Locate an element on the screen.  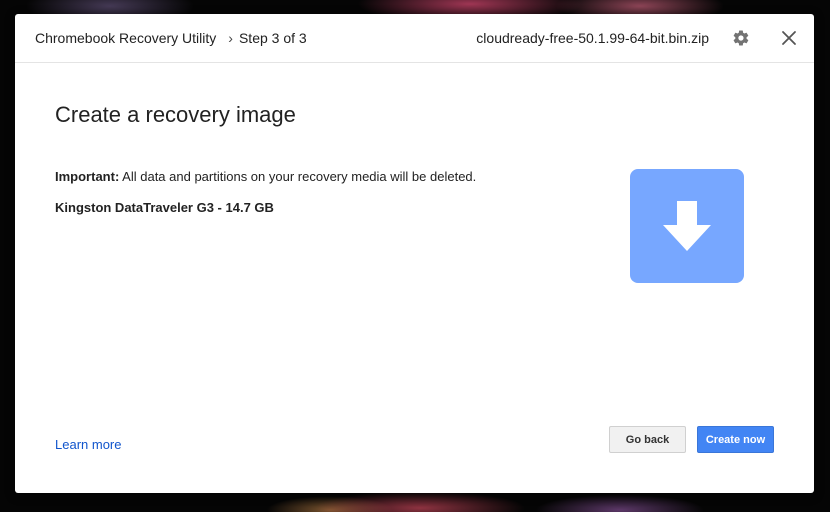
create-now-button: Create now is located at coordinates (735, 439).